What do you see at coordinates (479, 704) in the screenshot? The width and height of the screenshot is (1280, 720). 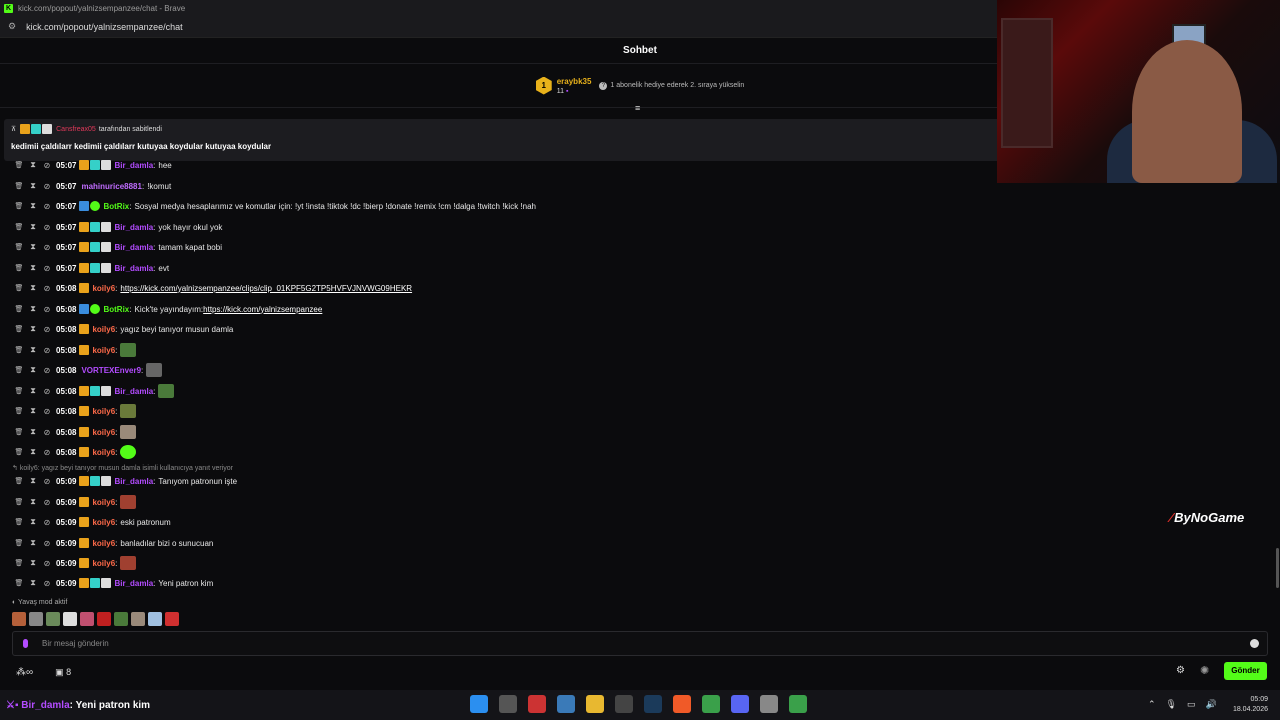 I see `windows-start-icon` at bounding box center [479, 704].